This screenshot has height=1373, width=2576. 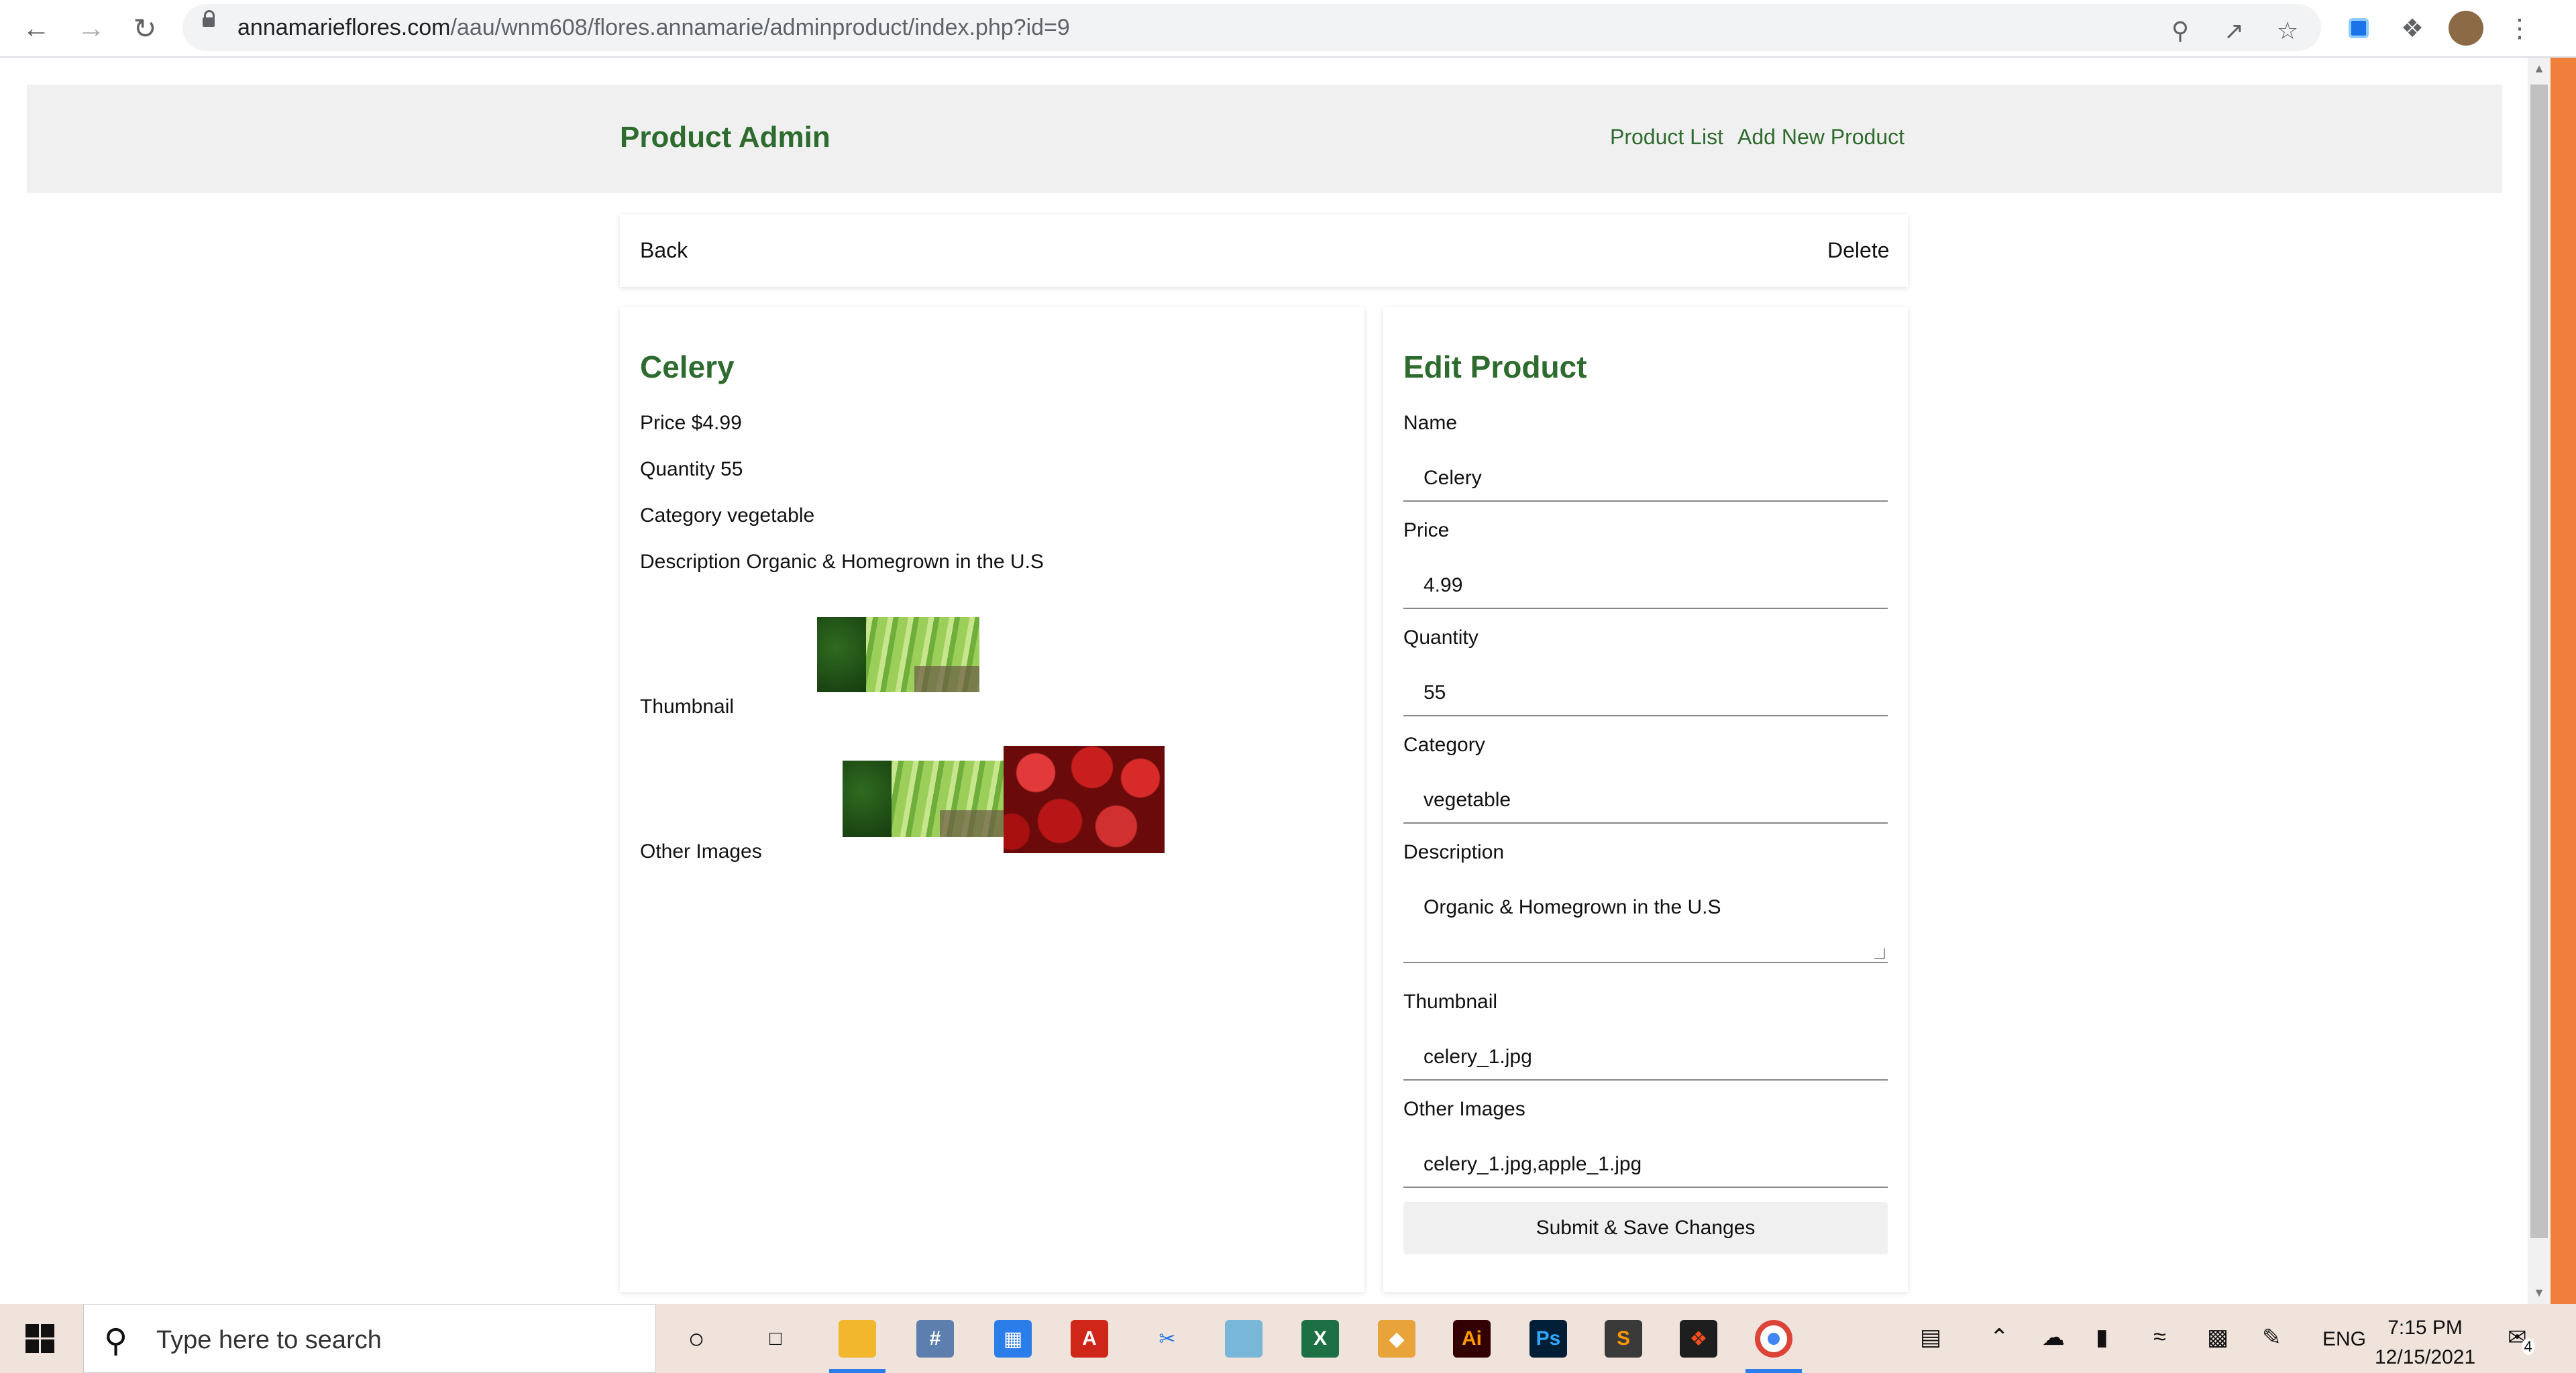 What do you see at coordinates (2412, 28) in the screenshot?
I see `puzzle-extensions-icon: ❖` at bounding box center [2412, 28].